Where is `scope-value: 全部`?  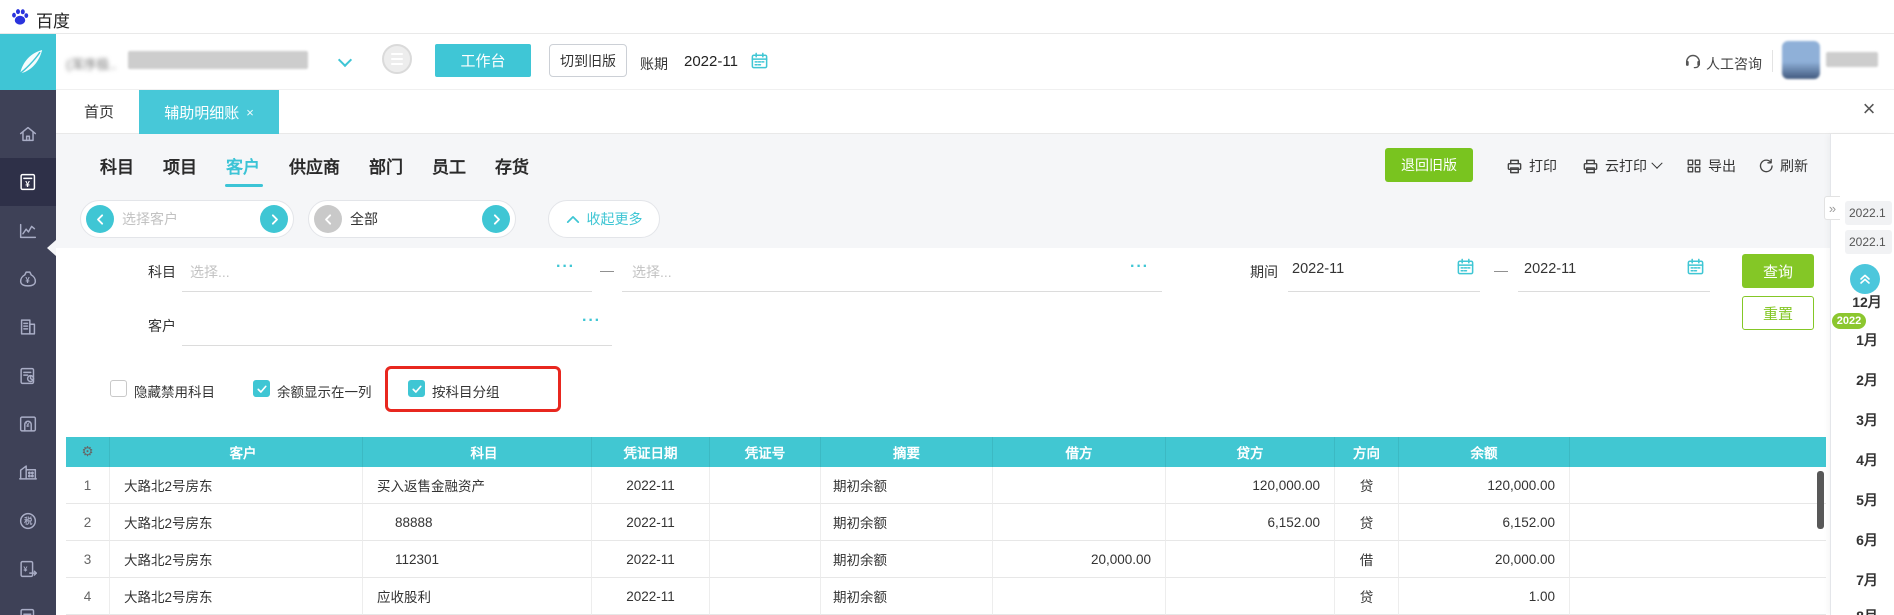
scope-value: 全部 is located at coordinates (412, 219).